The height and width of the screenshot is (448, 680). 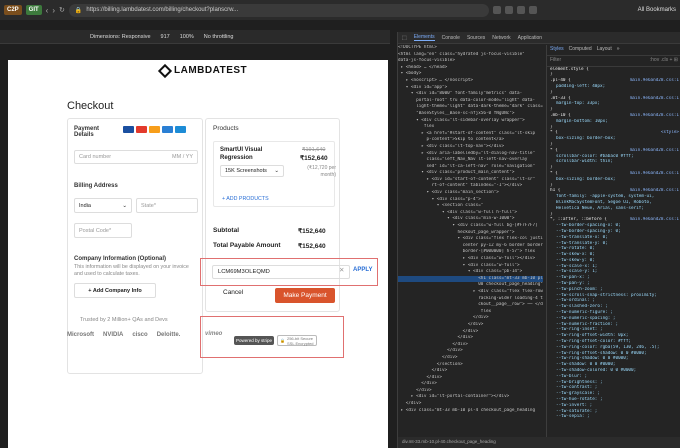 I want to click on rule-selector: element.style {, so click(x=569, y=69).